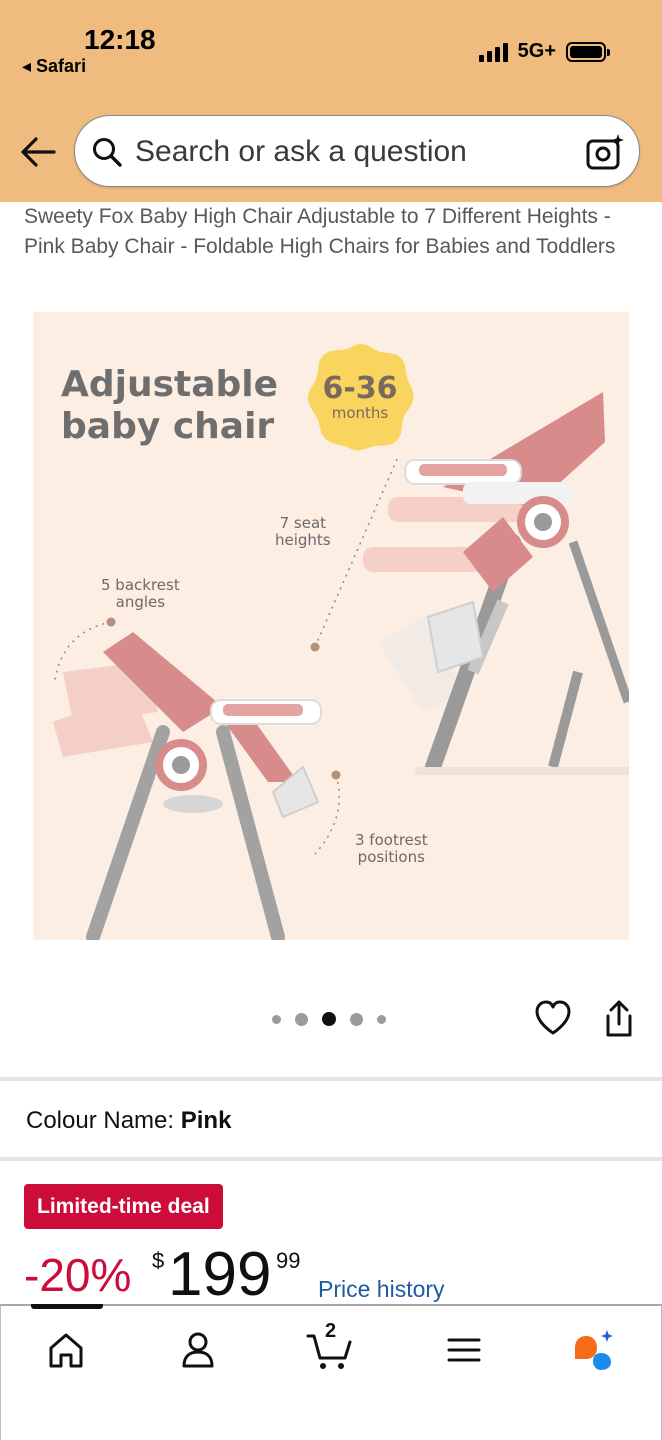 This screenshot has height=1440, width=662. What do you see at coordinates (66, 1350) in the screenshot?
I see `home-icon` at bounding box center [66, 1350].